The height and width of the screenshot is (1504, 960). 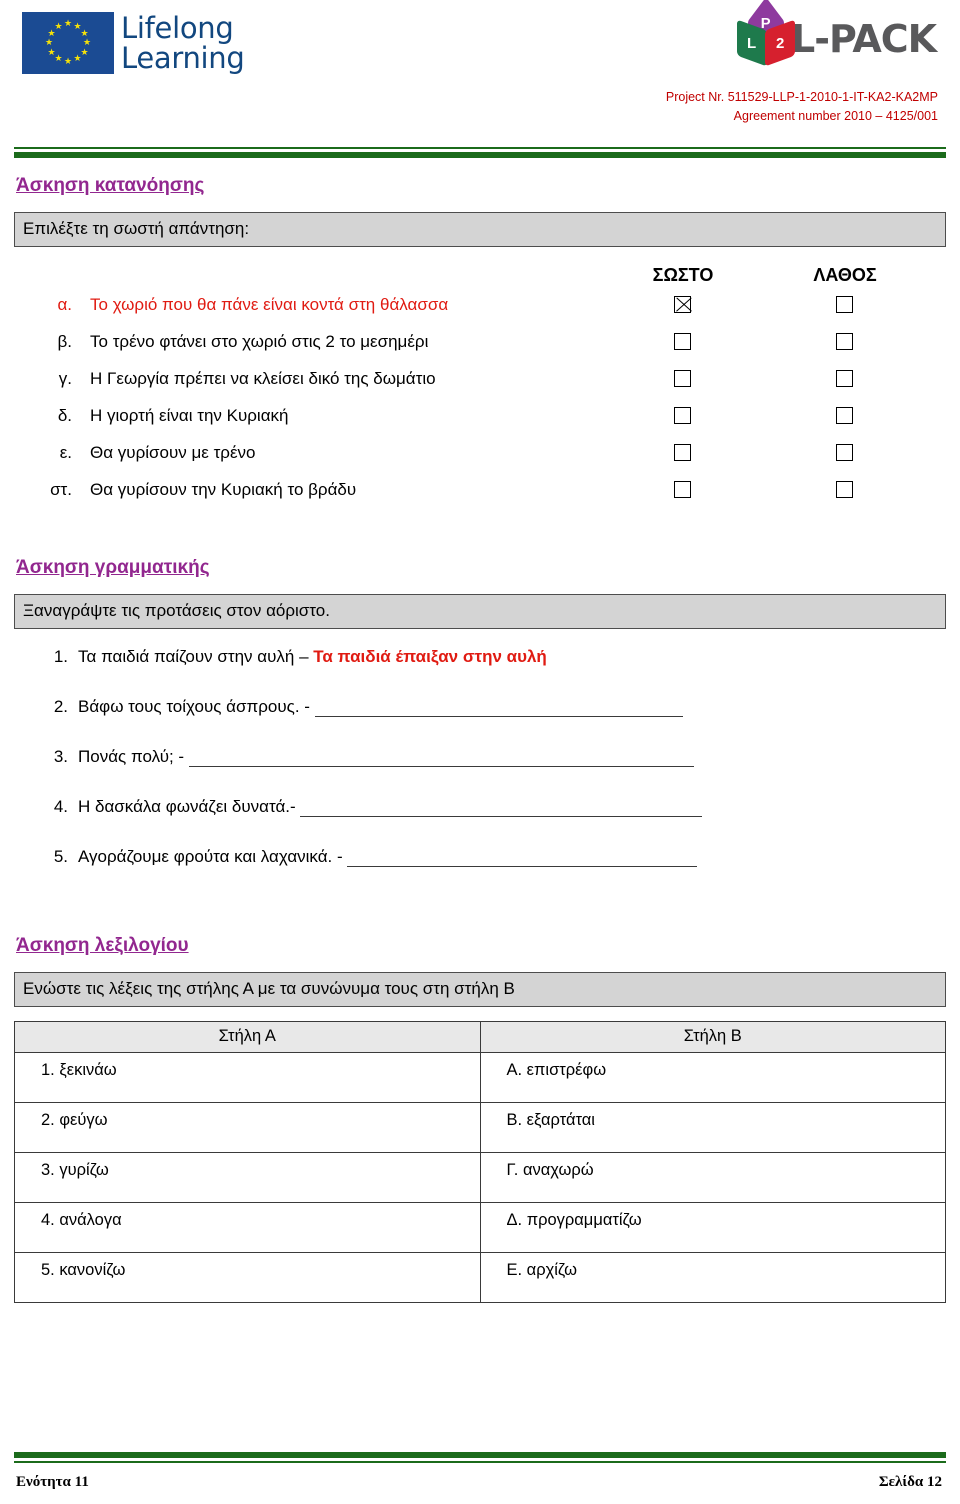 I want to click on grammar-prompt: Βάφω τους τοίχους άσπρους. -, so click(x=196, y=706).